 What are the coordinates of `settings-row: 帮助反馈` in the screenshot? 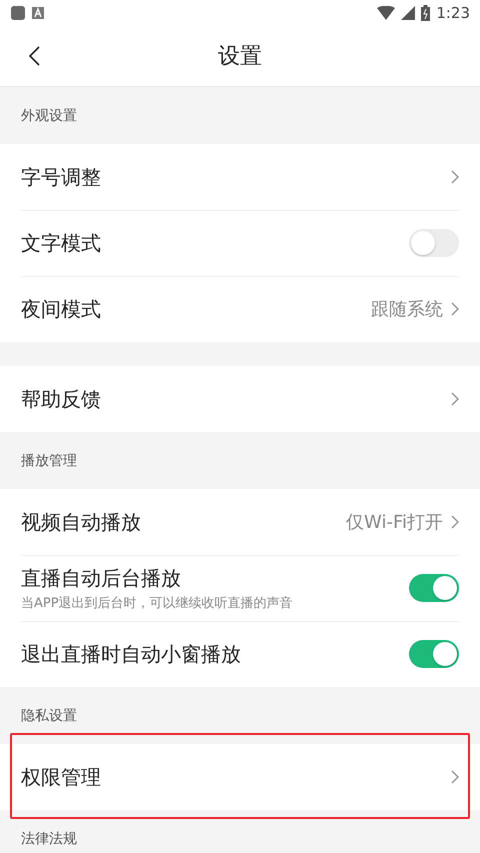 It's located at (240, 399).